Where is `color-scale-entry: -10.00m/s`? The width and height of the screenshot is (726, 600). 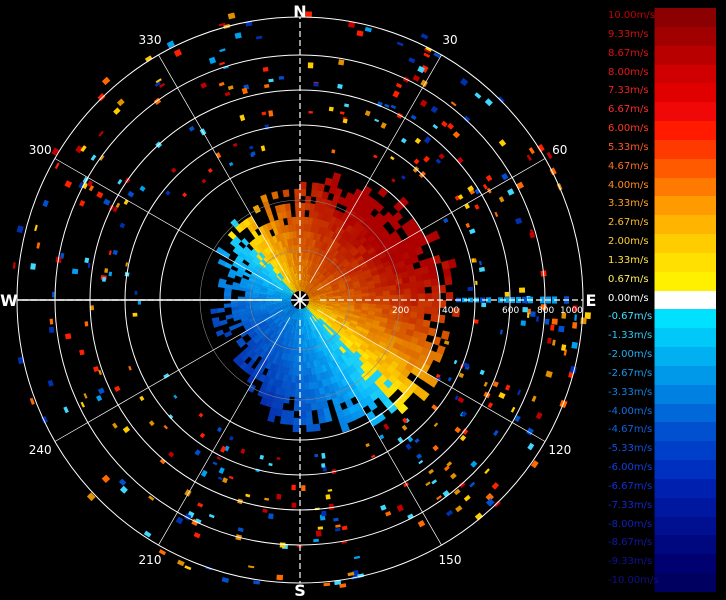
color-scale-entry: -10.00m/s is located at coordinates (661, 583).